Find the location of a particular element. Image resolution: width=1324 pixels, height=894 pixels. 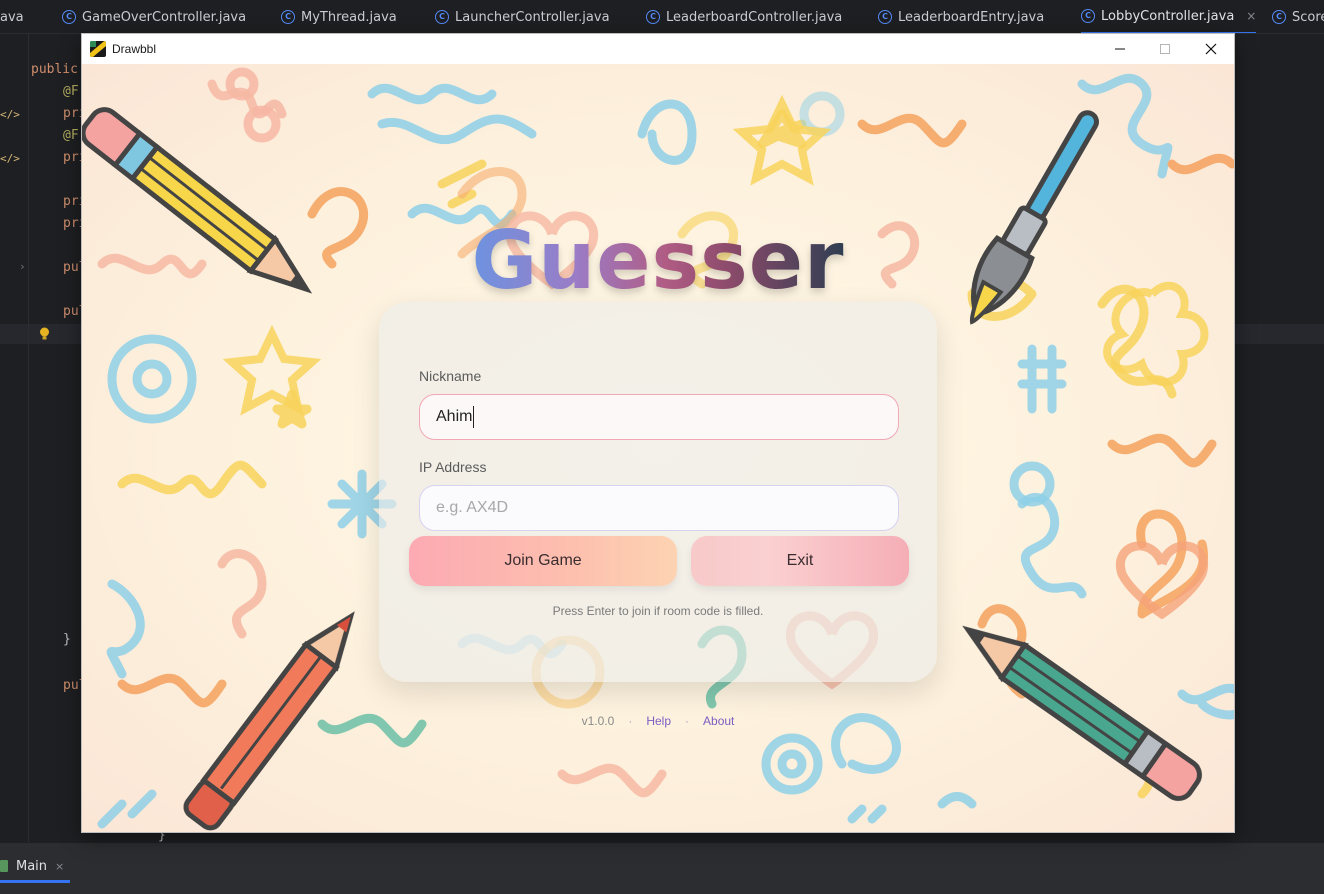

ide-tab-label: LauncherController.java is located at coordinates (532, 17).